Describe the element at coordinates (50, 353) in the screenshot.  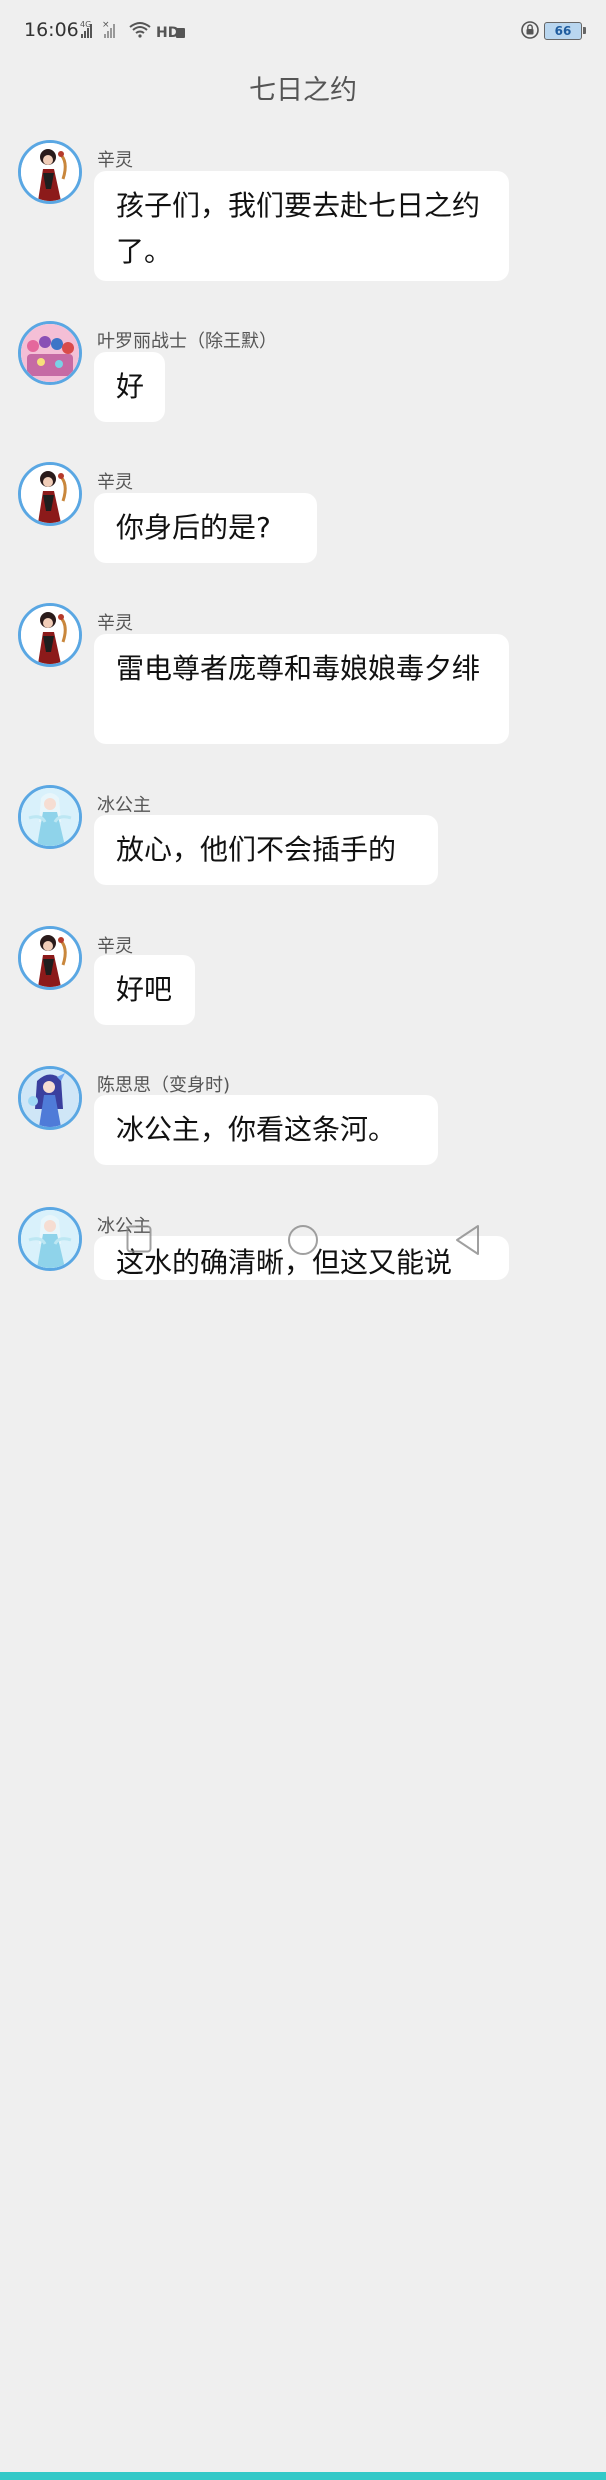
I see `avatar-yeluoli-warriors` at that location.